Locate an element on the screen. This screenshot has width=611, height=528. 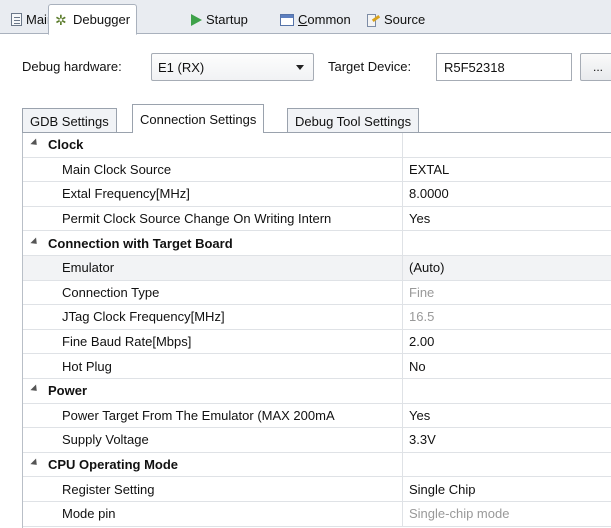
tab-debug-tool-settings-label: Debug Tool Settings is located at coordinates (353, 121).